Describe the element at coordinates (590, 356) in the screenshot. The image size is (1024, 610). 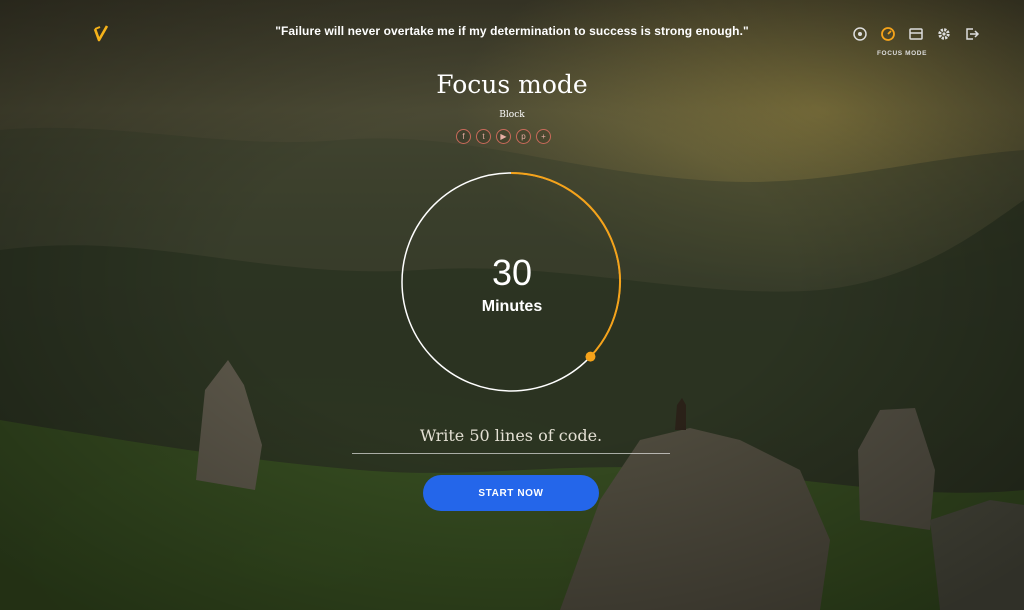
I see `timer-progress-knob` at that location.